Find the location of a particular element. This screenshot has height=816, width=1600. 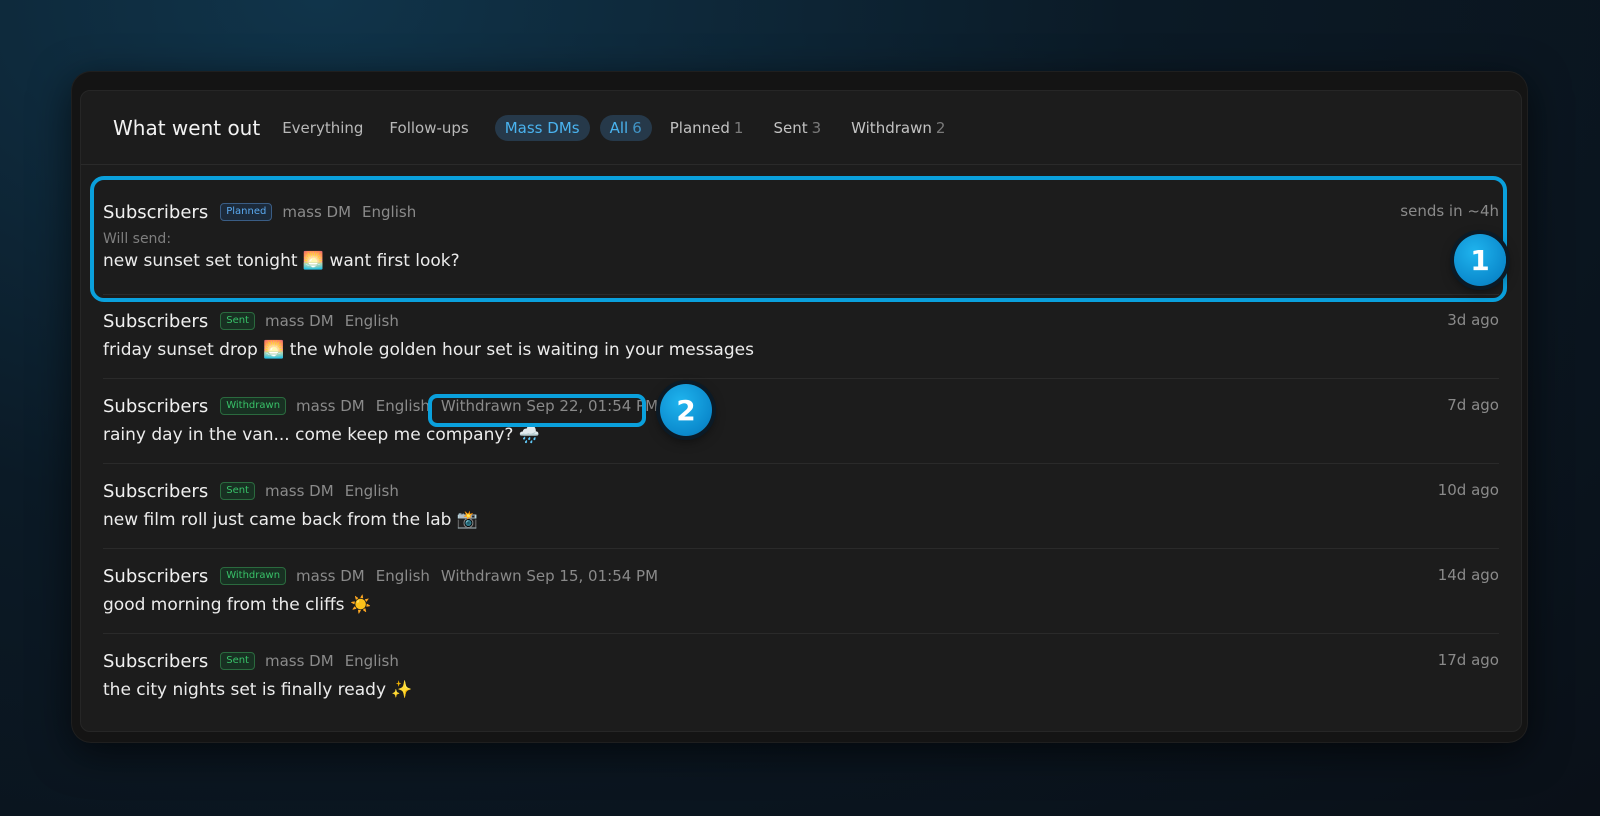

status-badge: Planned is located at coordinates (246, 212).